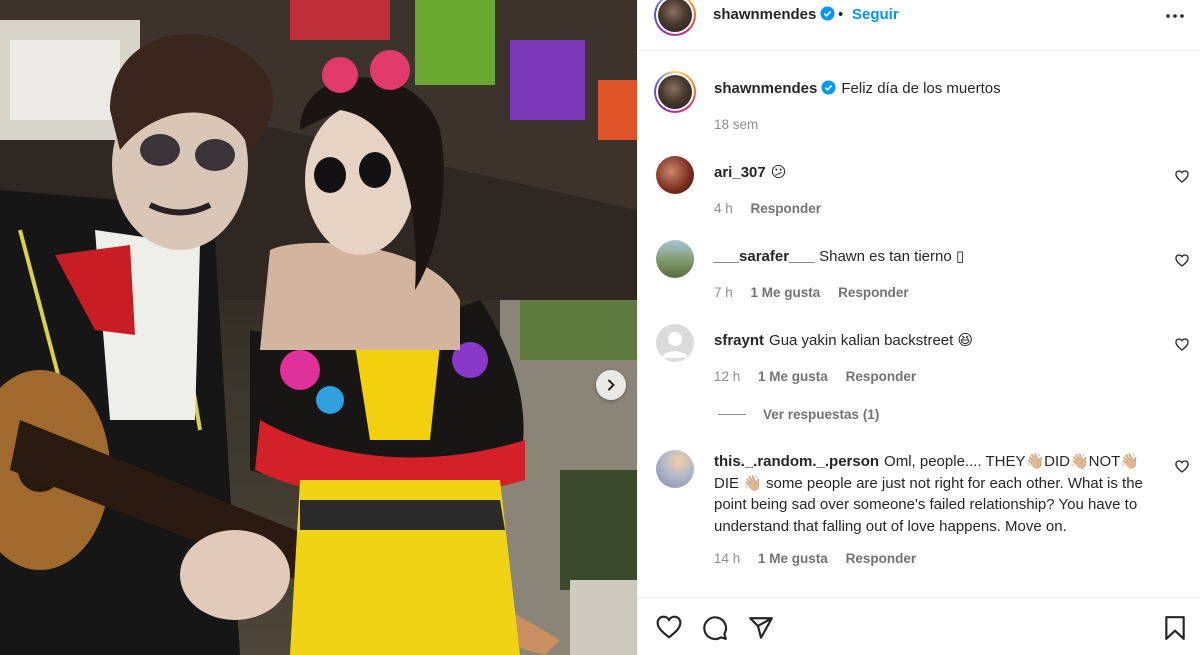 The height and width of the screenshot is (655, 1200). Describe the element at coordinates (796, 461) in the screenshot. I see `comment-username: this._.random._.person` at that location.